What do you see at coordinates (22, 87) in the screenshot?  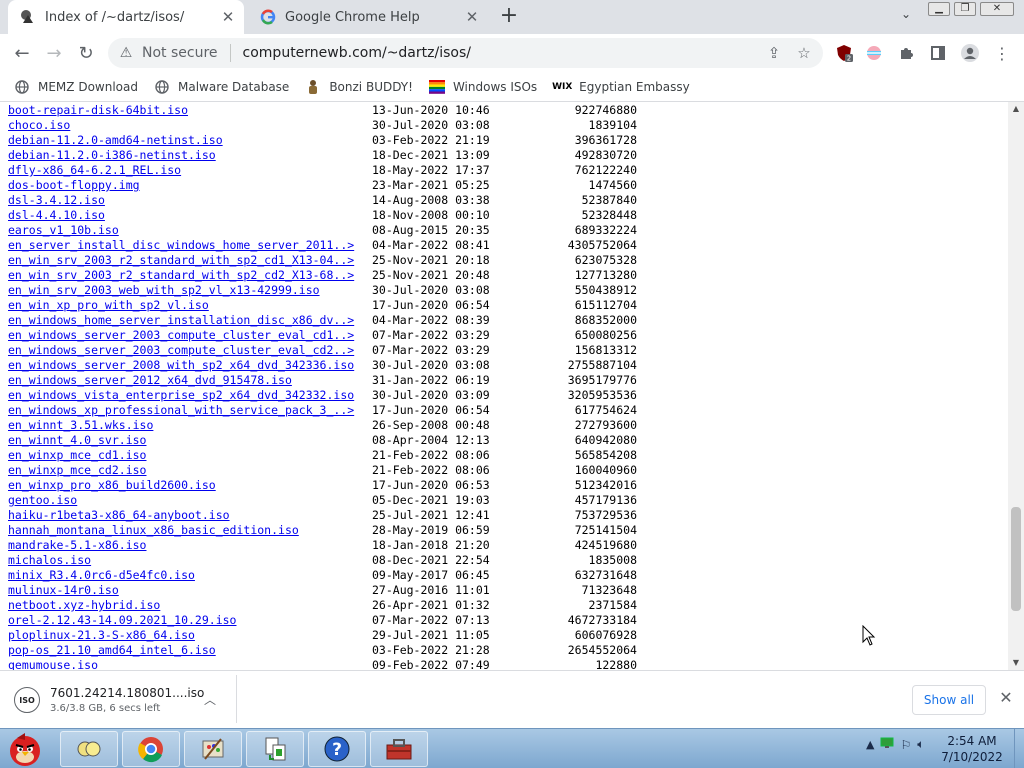 I see `globe-icon` at bounding box center [22, 87].